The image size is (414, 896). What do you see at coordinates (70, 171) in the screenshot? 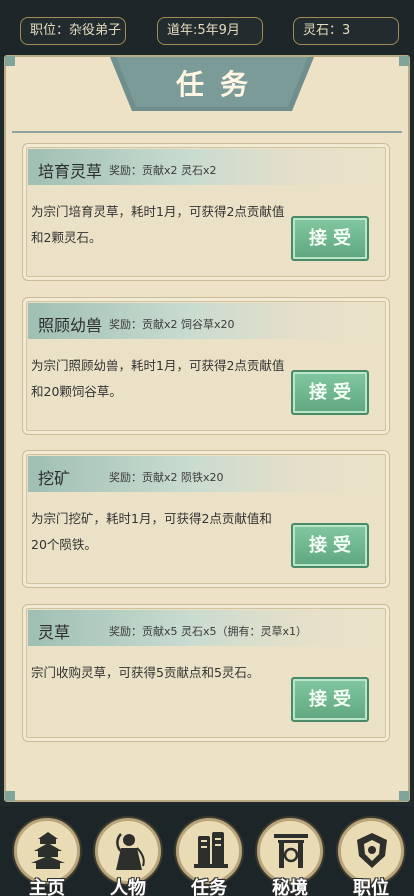
I see `task-name: 培育灵草` at bounding box center [70, 171].